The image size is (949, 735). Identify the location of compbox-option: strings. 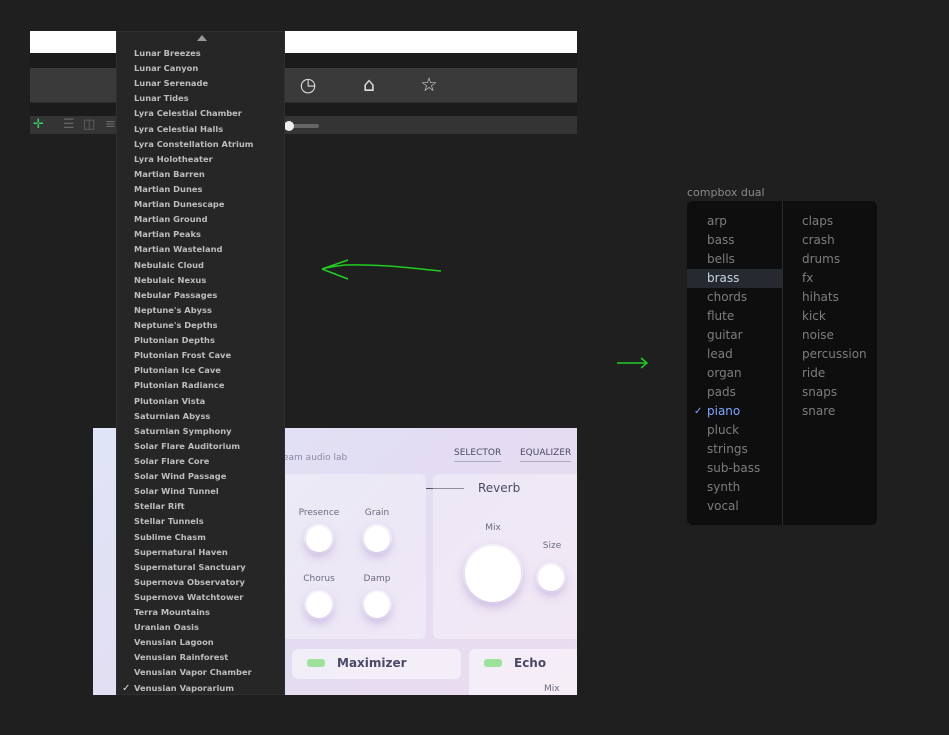
(734, 449).